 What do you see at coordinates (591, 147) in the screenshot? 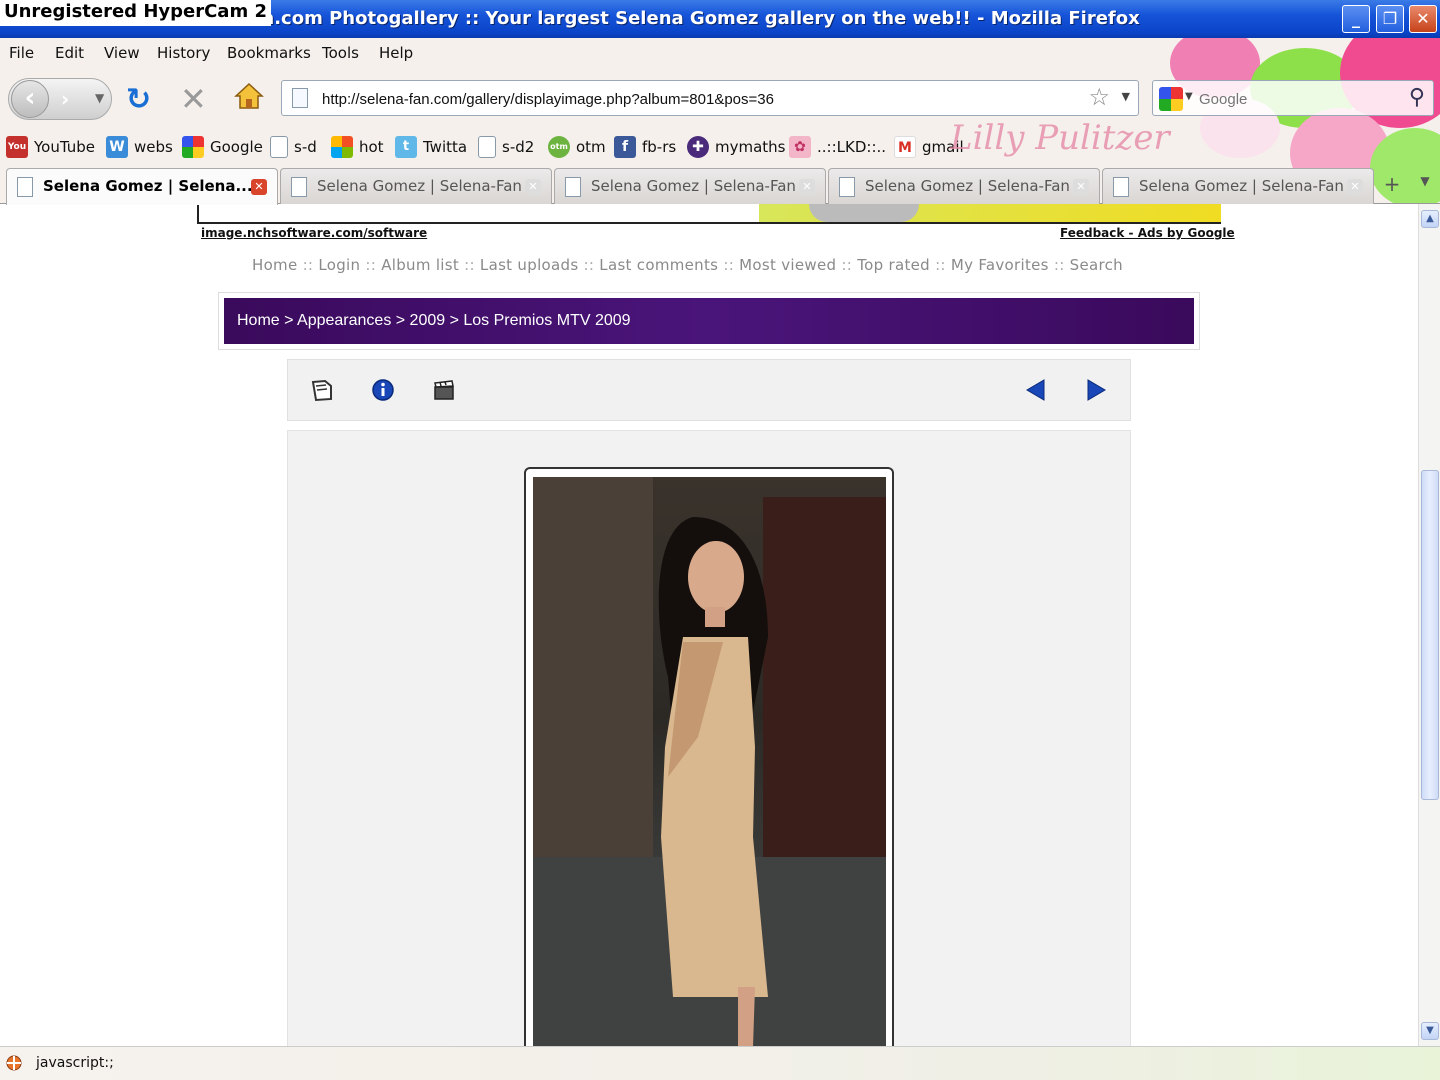
I see `bookmark-label: otm` at bounding box center [591, 147].